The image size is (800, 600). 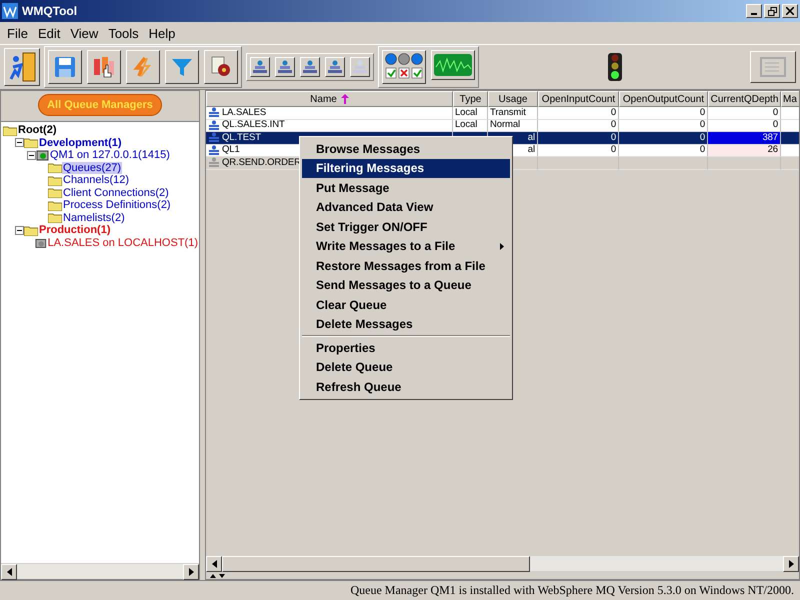 What do you see at coordinates (329, 113) in the screenshot?
I see `table-cell: LA.SALES` at bounding box center [329, 113].